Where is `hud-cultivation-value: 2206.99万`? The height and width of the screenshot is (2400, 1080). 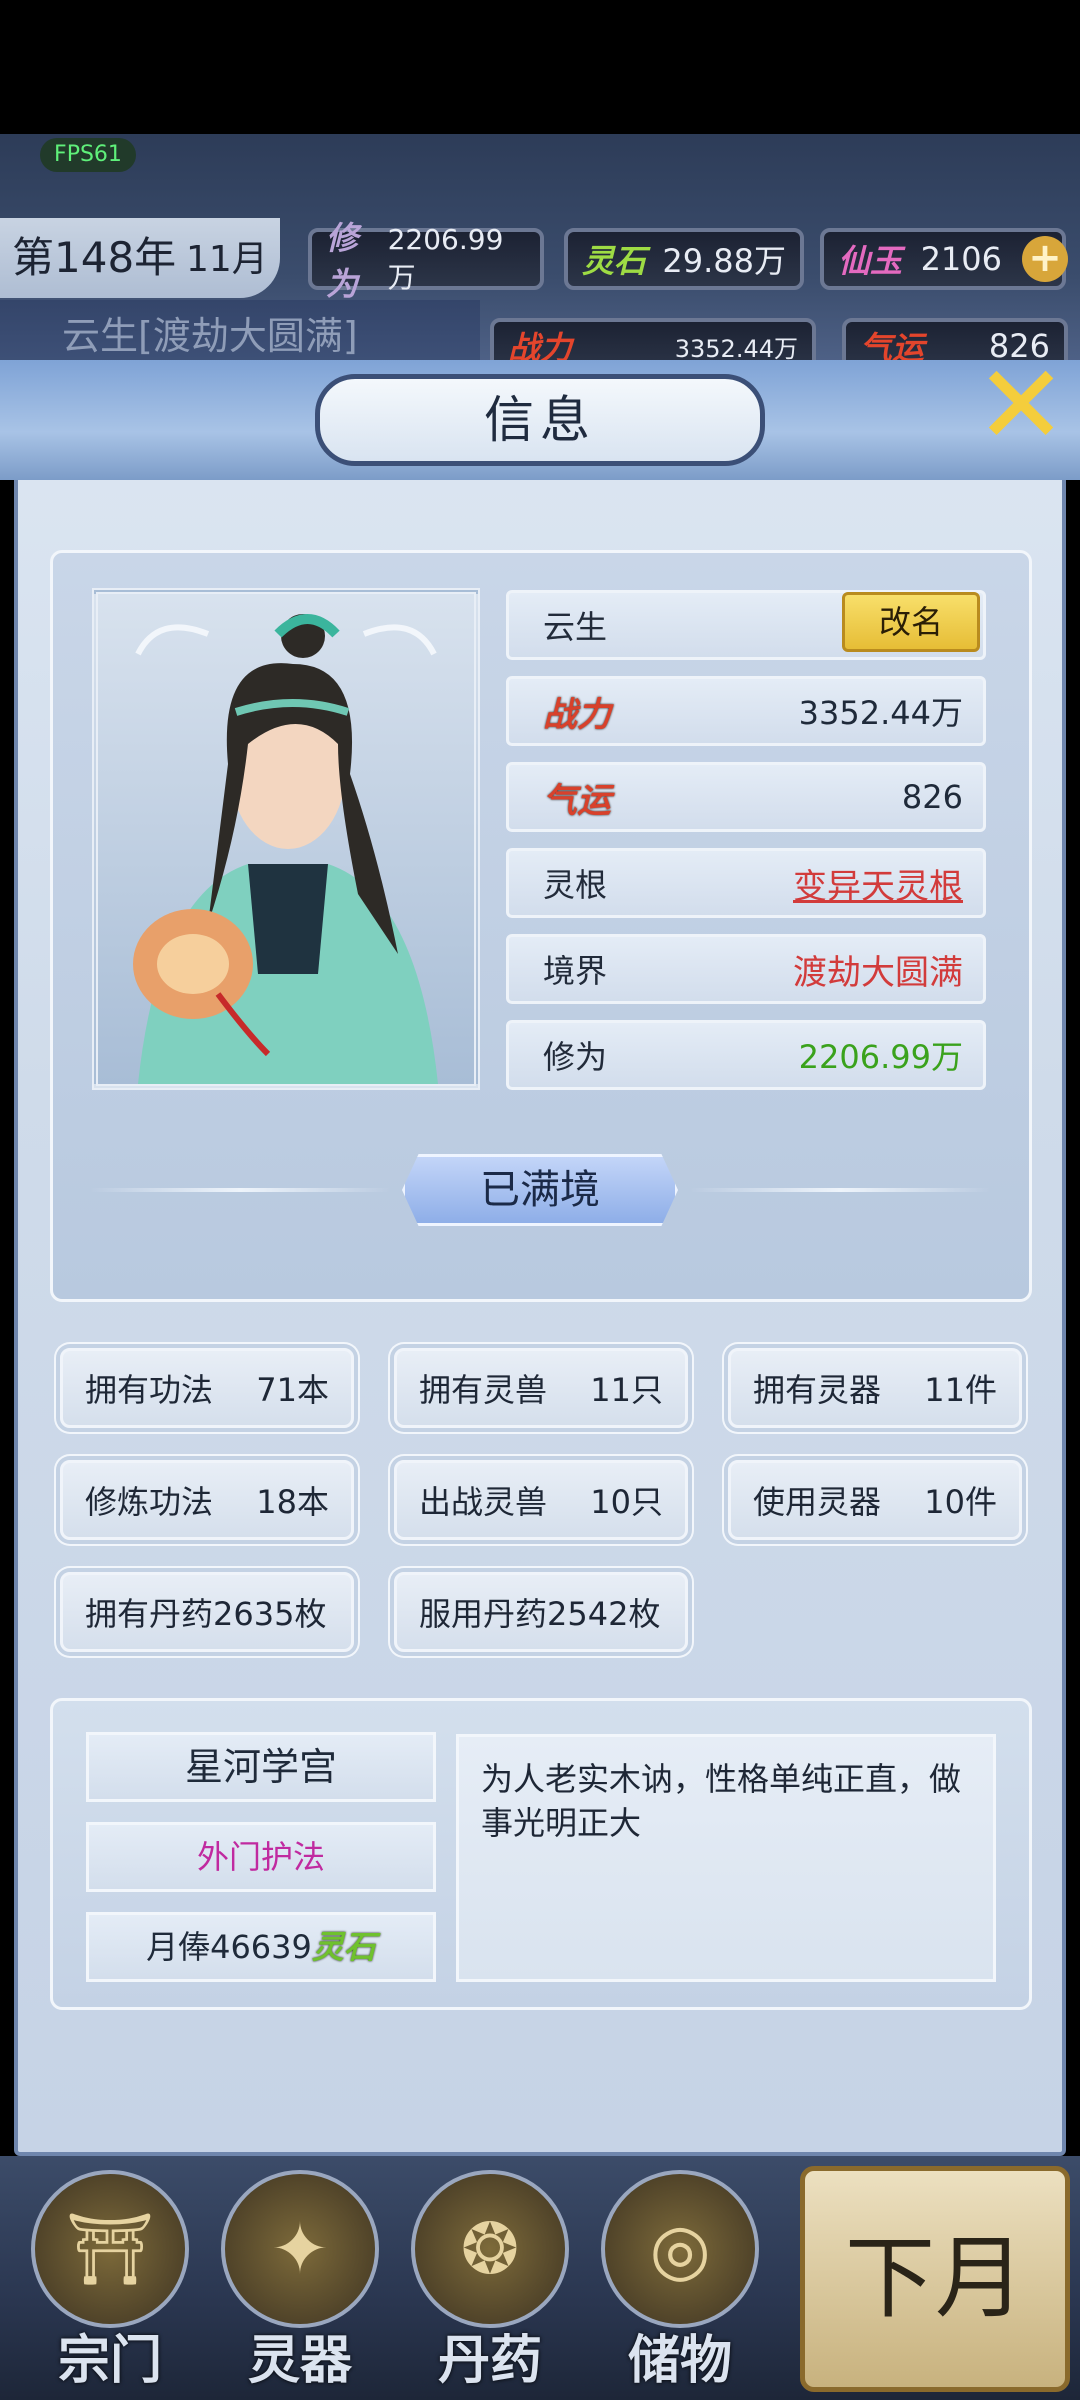 hud-cultivation-value: 2206.99万 is located at coordinates (445, 258).